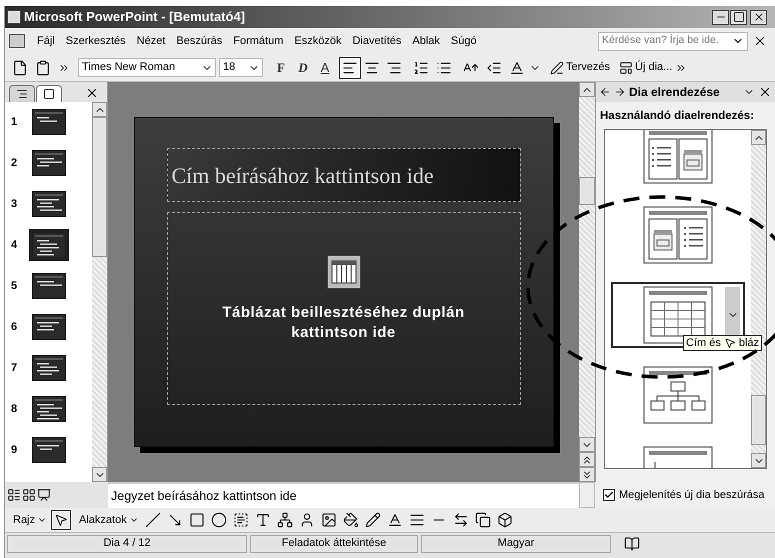  I want to click on normal-view-icon, so click(14, 495).